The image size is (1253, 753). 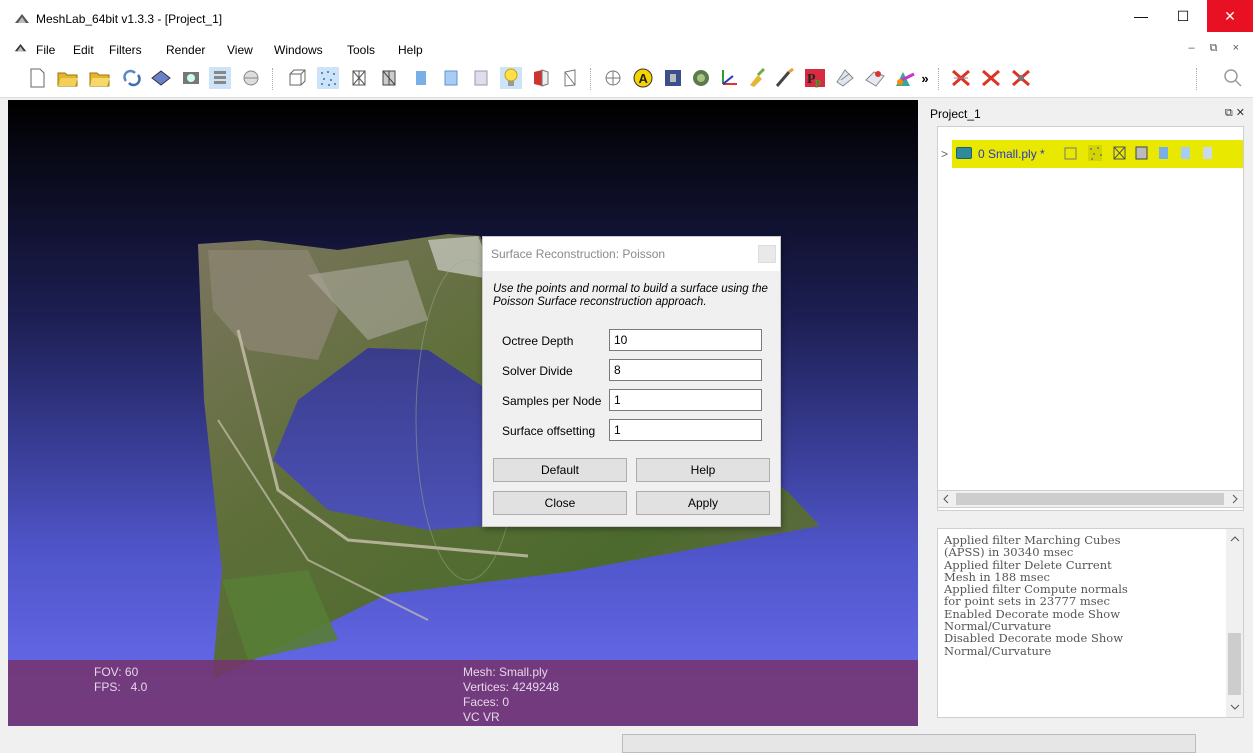 What do you see at coordinates (541, 78) in the screenshot?
I see `double-side-icon` at bounding box center [541, 78].